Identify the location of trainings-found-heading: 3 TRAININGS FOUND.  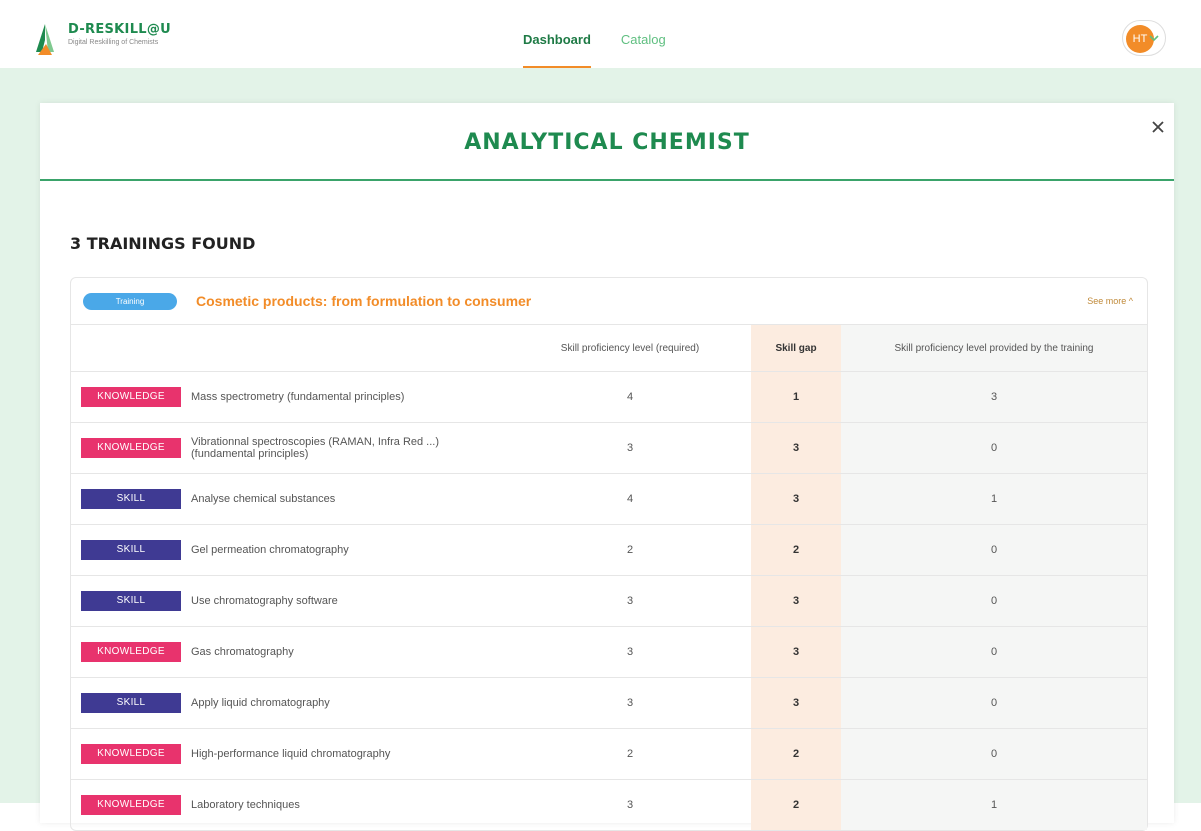
(163, 243).